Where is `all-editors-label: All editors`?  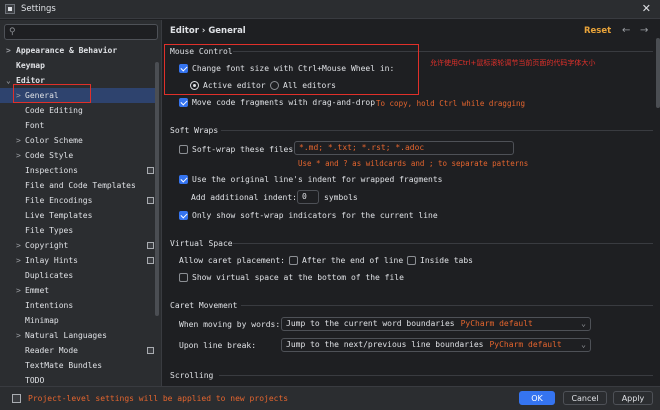
all-editors-label: All editors is located at coordinates (309, 85).